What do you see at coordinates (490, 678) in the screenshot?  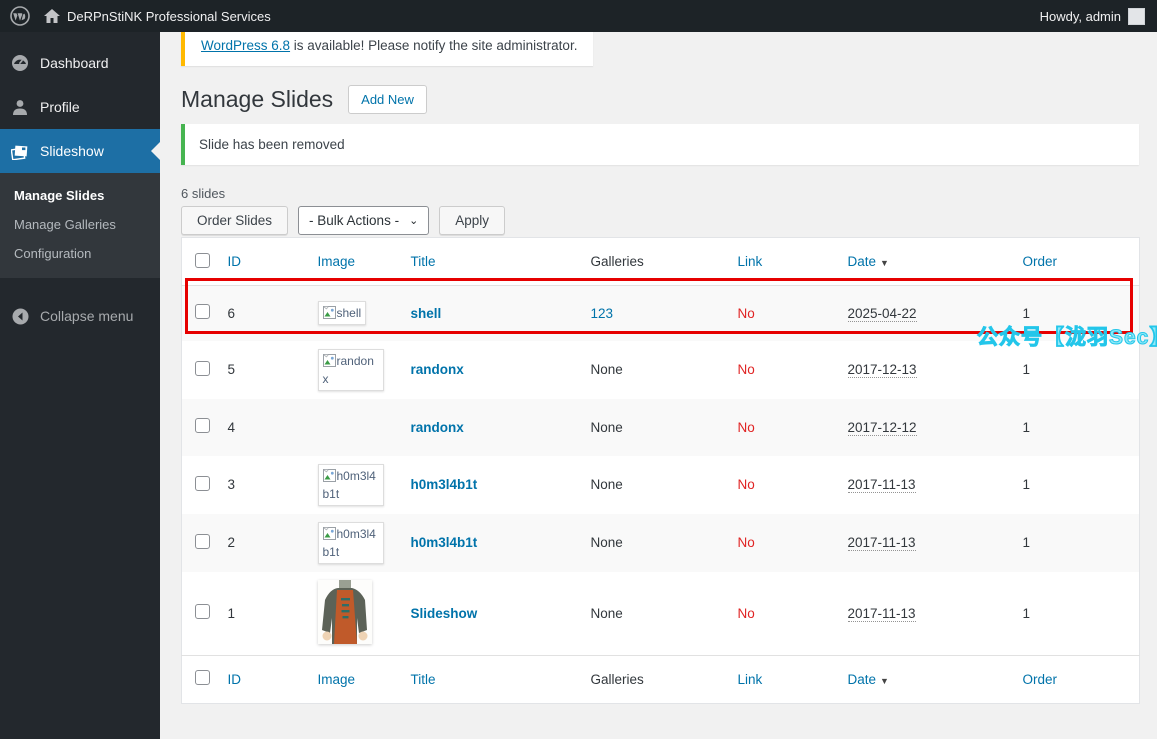 I see `column-footer-title: Title` at bounding box center [490, 678].